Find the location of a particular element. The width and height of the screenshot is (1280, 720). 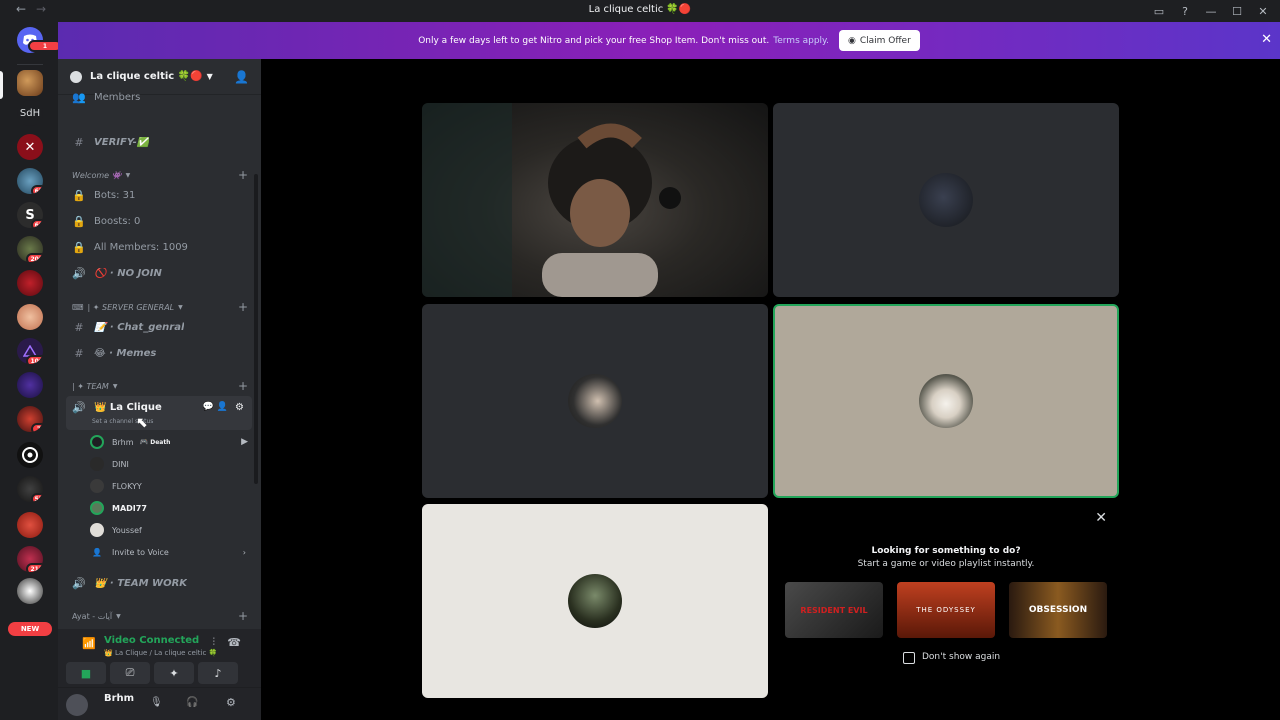

claim-offer-button: ◉ Claim Offer is located at coordinates (879, 40).